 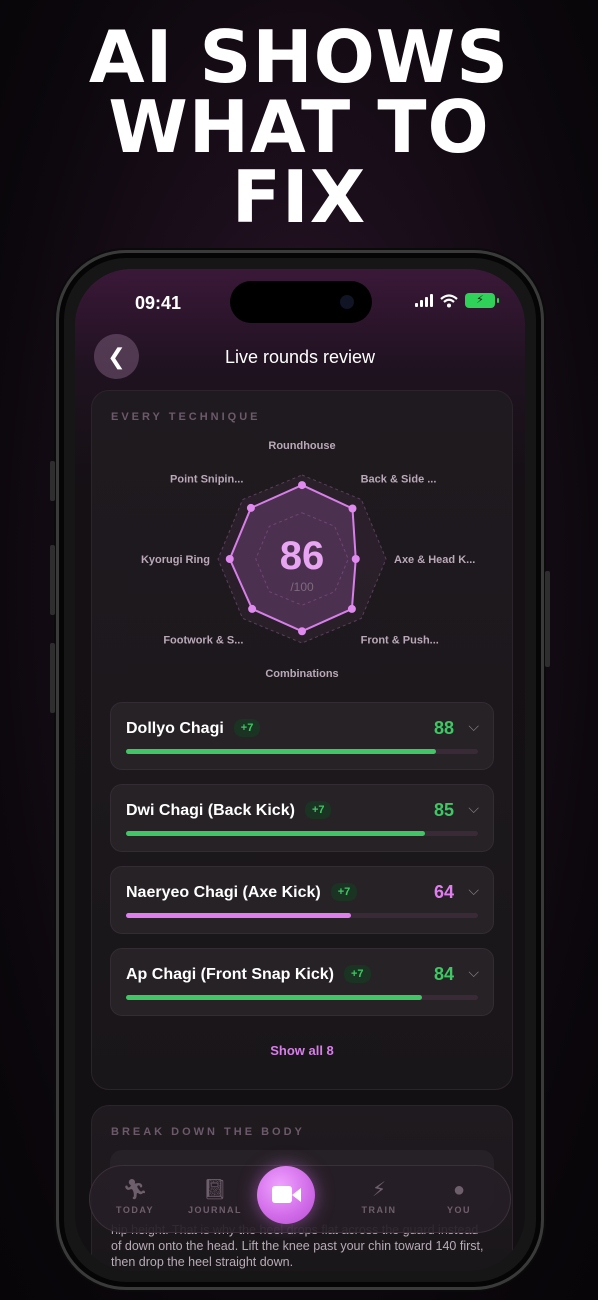 I want to click on technique-name: Ap Chagi (Front Snap Kick) +7, so click(x=248, y=974).